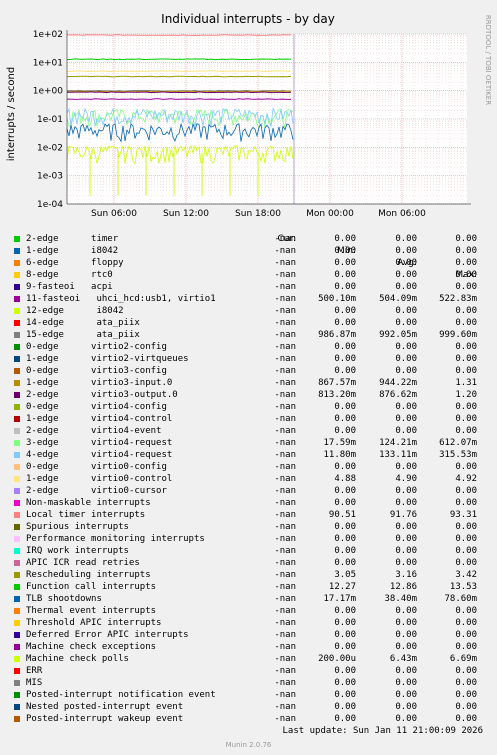 Image resolution: width=497 pixels, height=755 pixels. What do you see at coordinates (91, 587) in the screenshot?
I see `legend-label: Function call interrupts` at bounding box center [91, 587].